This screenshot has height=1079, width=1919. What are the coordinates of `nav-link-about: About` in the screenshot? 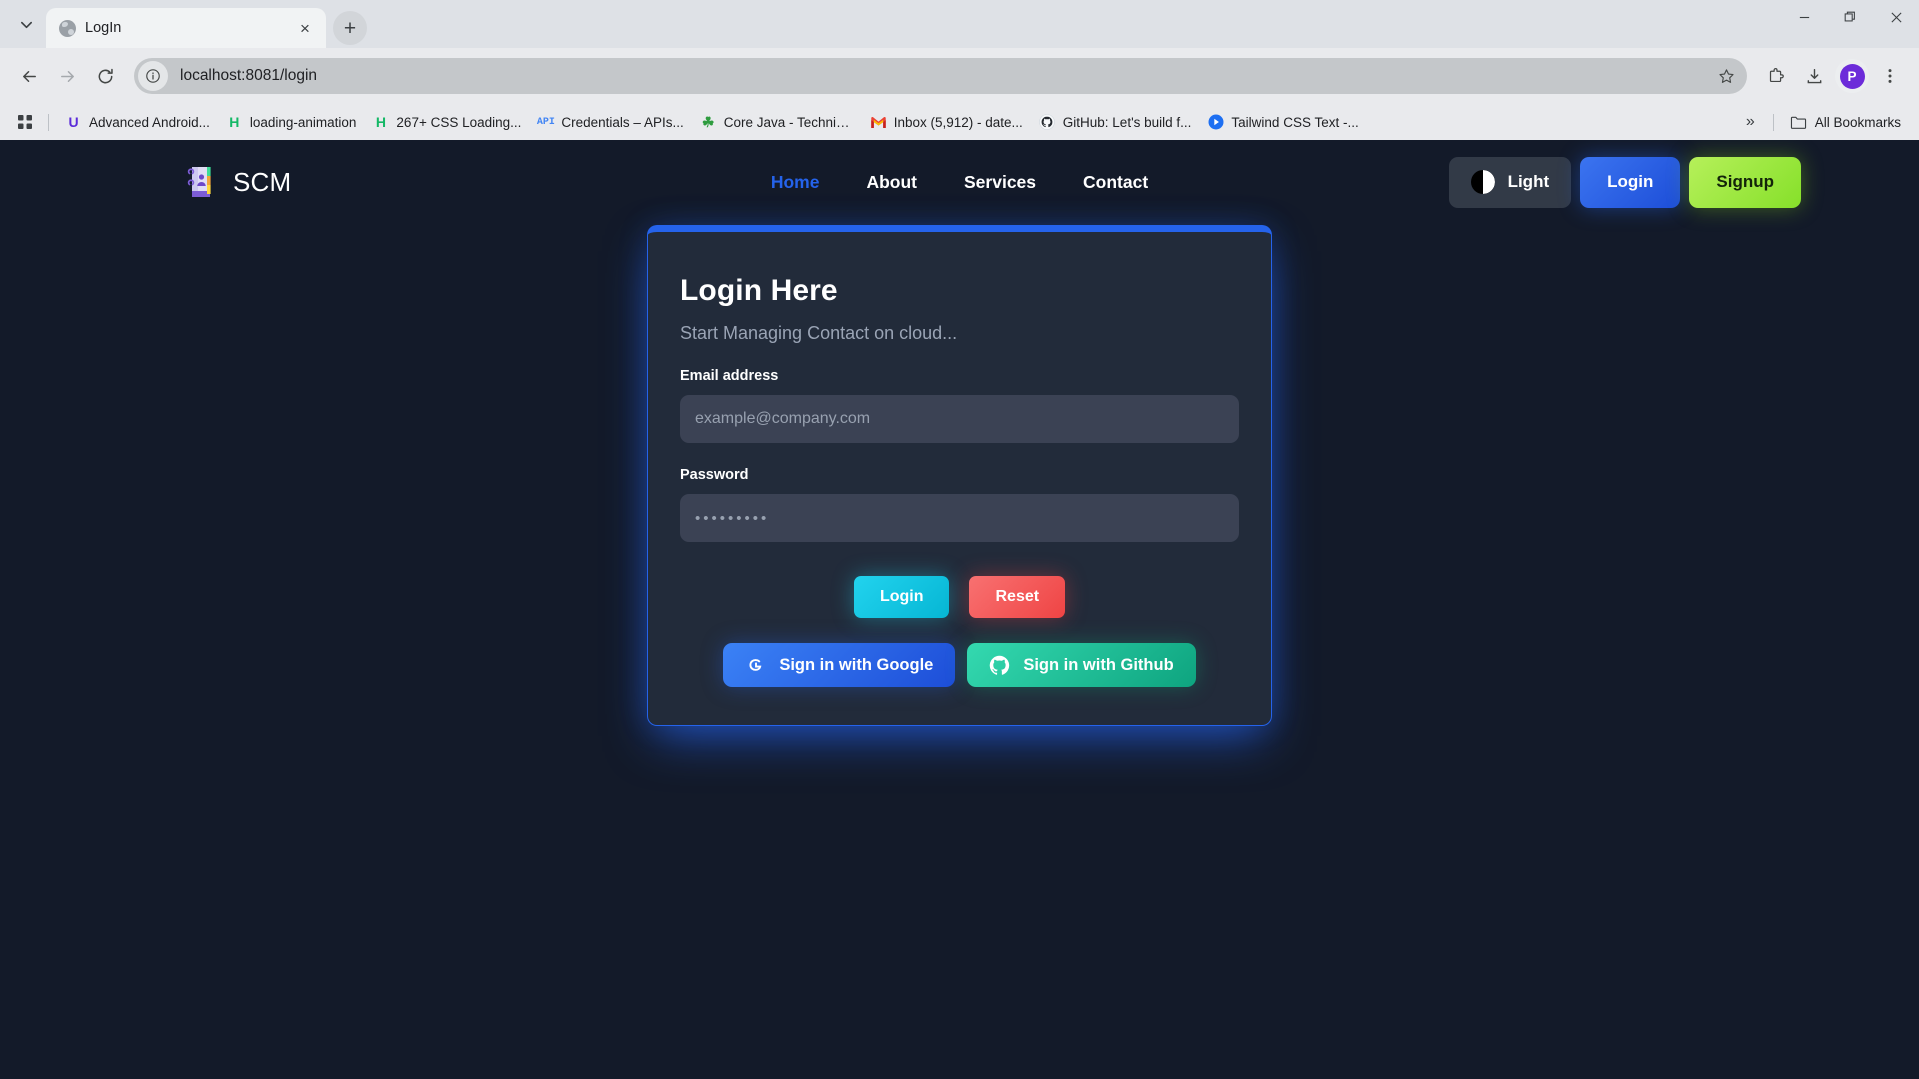 It's located at (891, 182).